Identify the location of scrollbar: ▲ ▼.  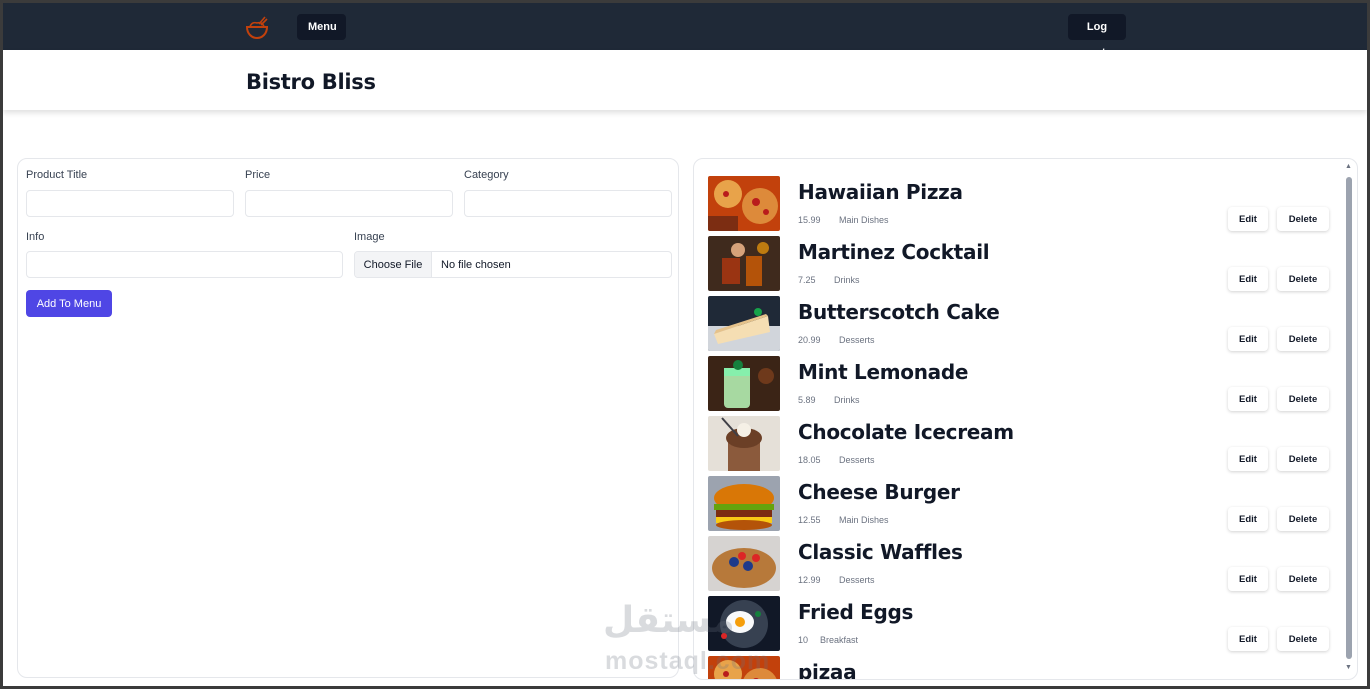
(1349, 419).